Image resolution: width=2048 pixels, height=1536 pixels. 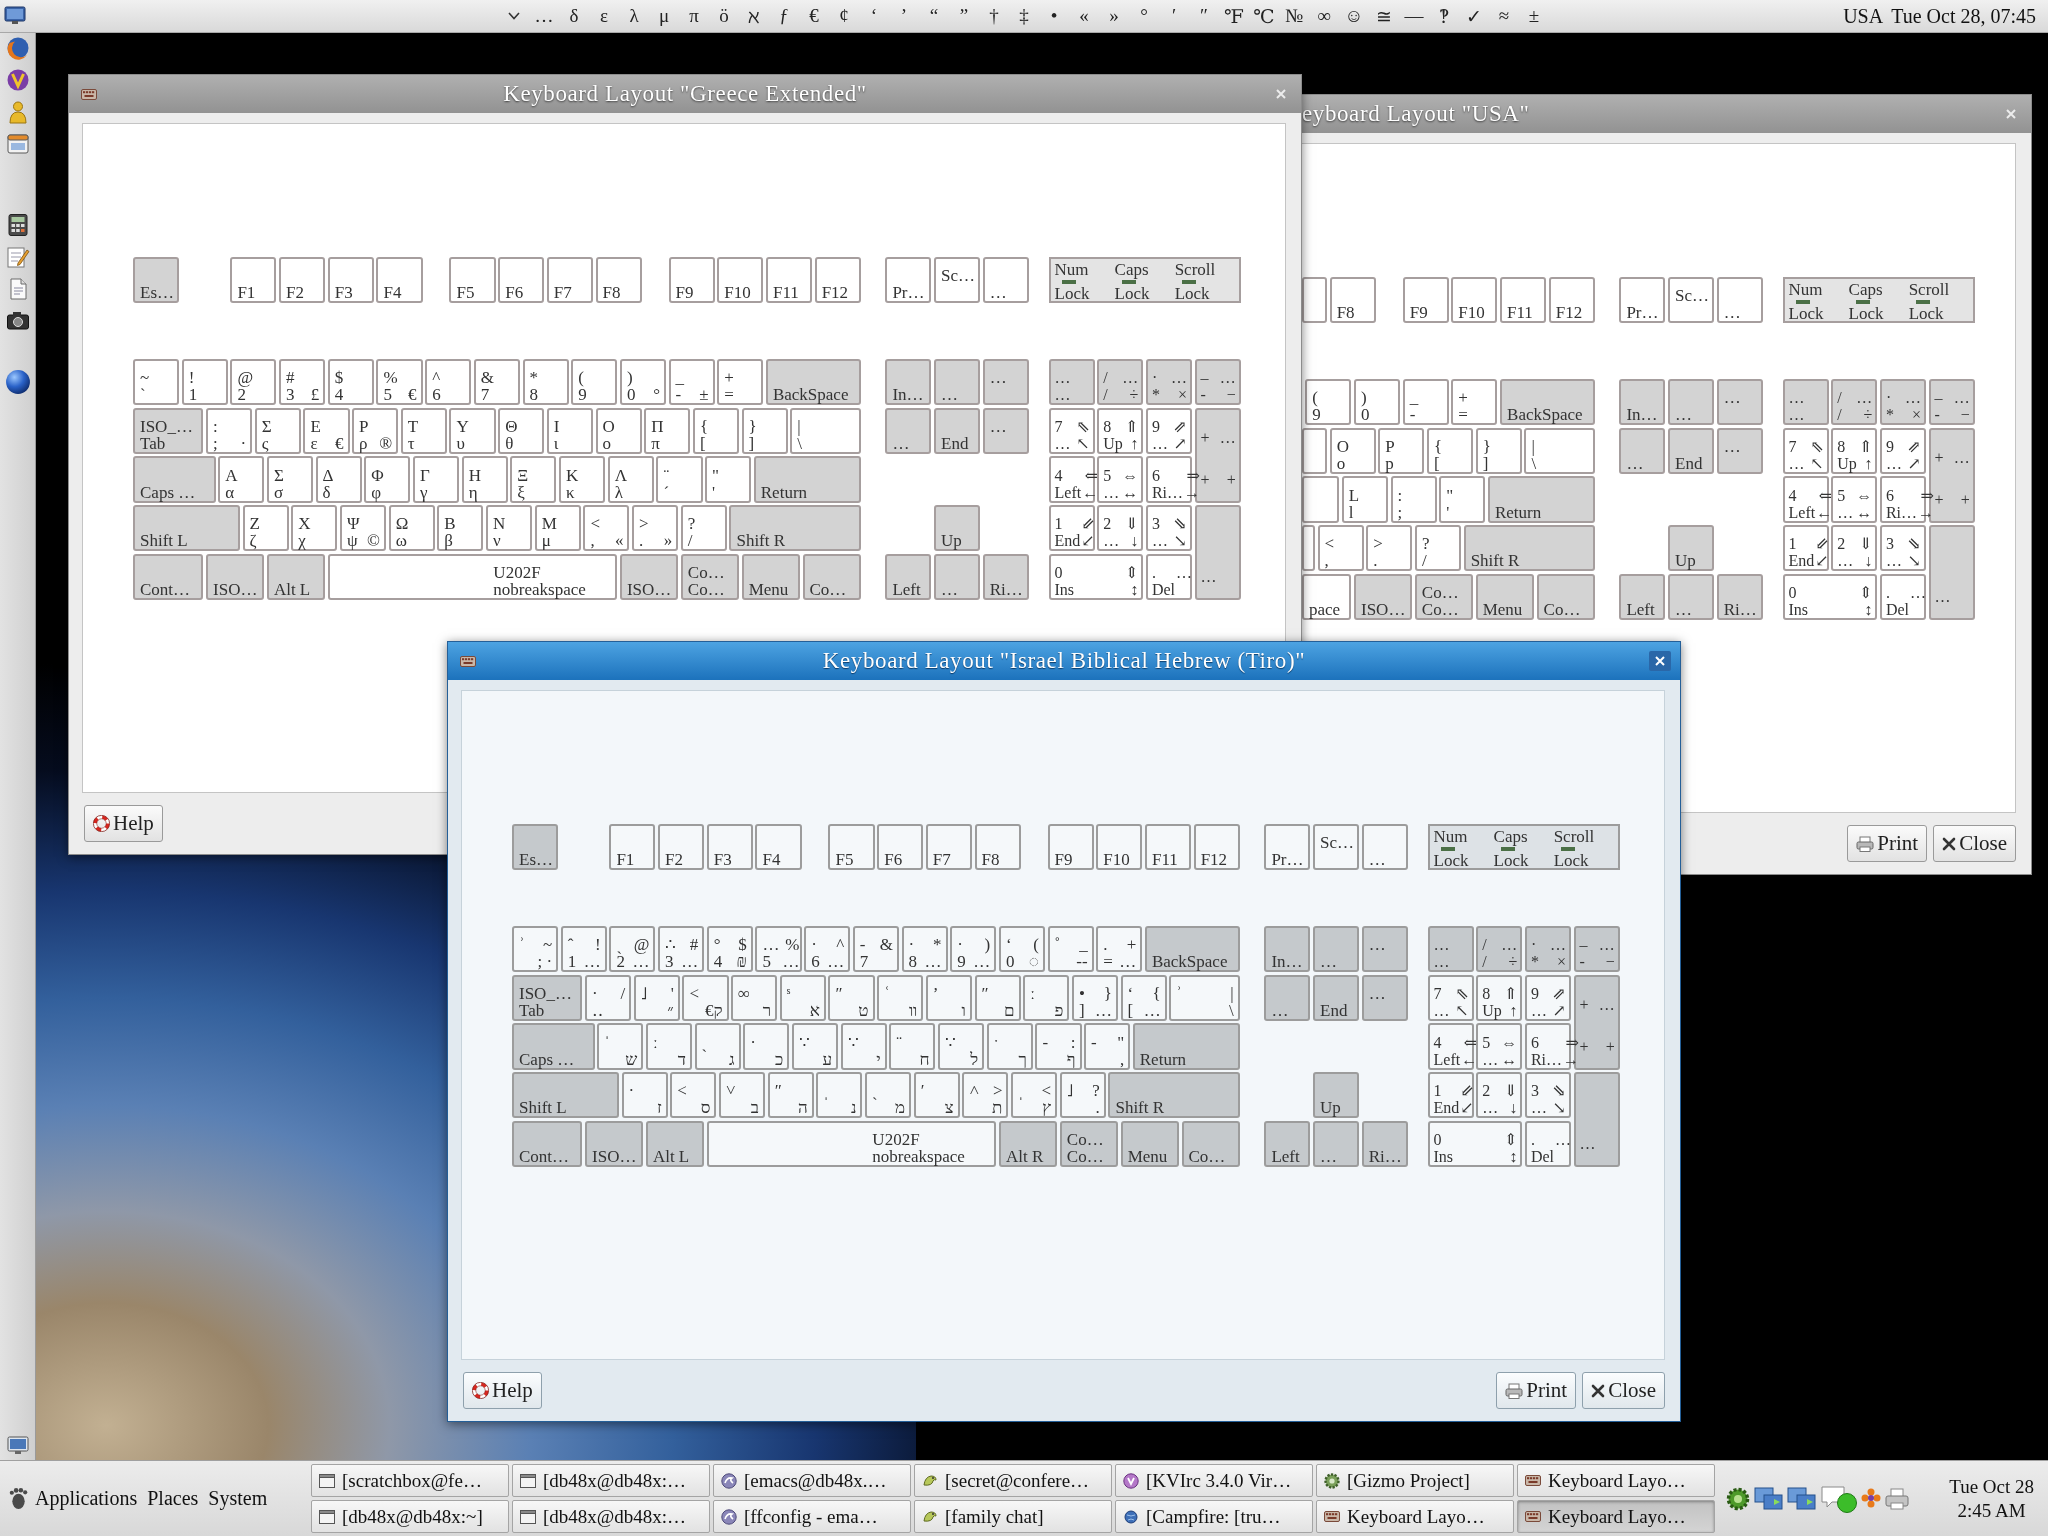 I want to click on key-label: ®, so click(x=386, y=443).